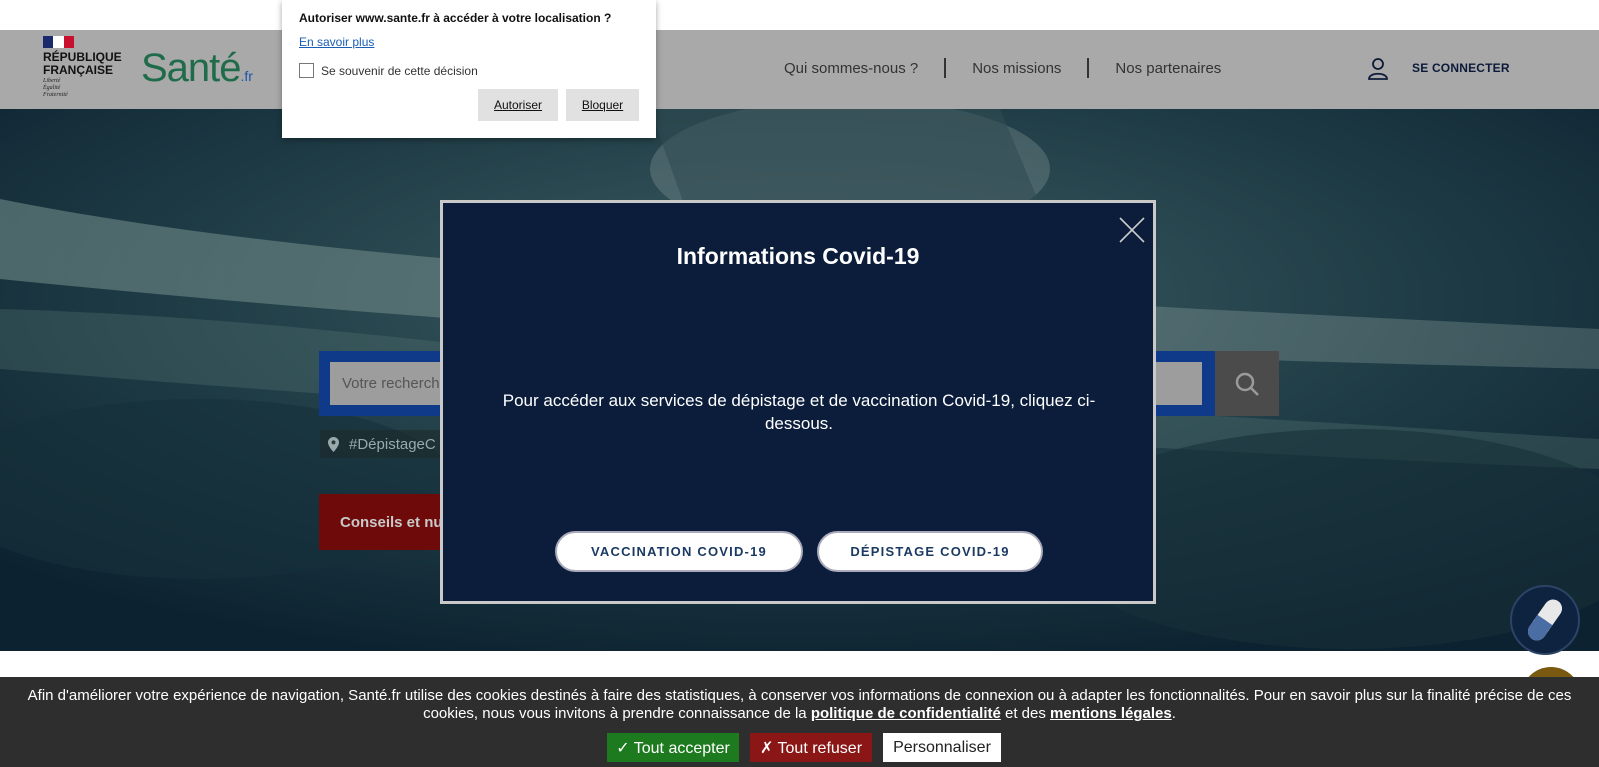 The width and height of the screenshot is (1599, 767). I want to click on legal-notice-link: mentions légales, so click(1111, 713).